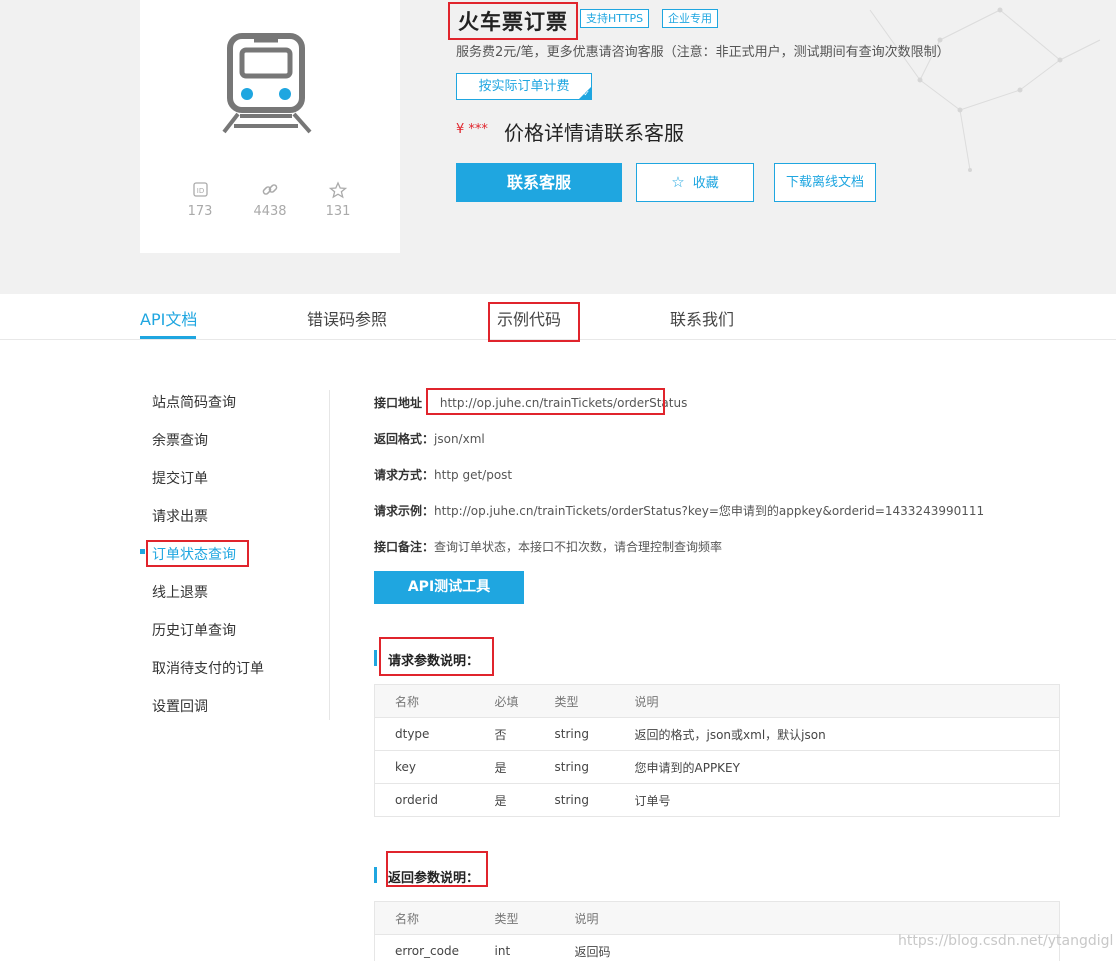 The height and width of the screenshot is (961, 1116). What do you see at coordinates (270, 211) in the screenshot?
I see `stat-link-value: 4438` at bounding box center [270, 211].